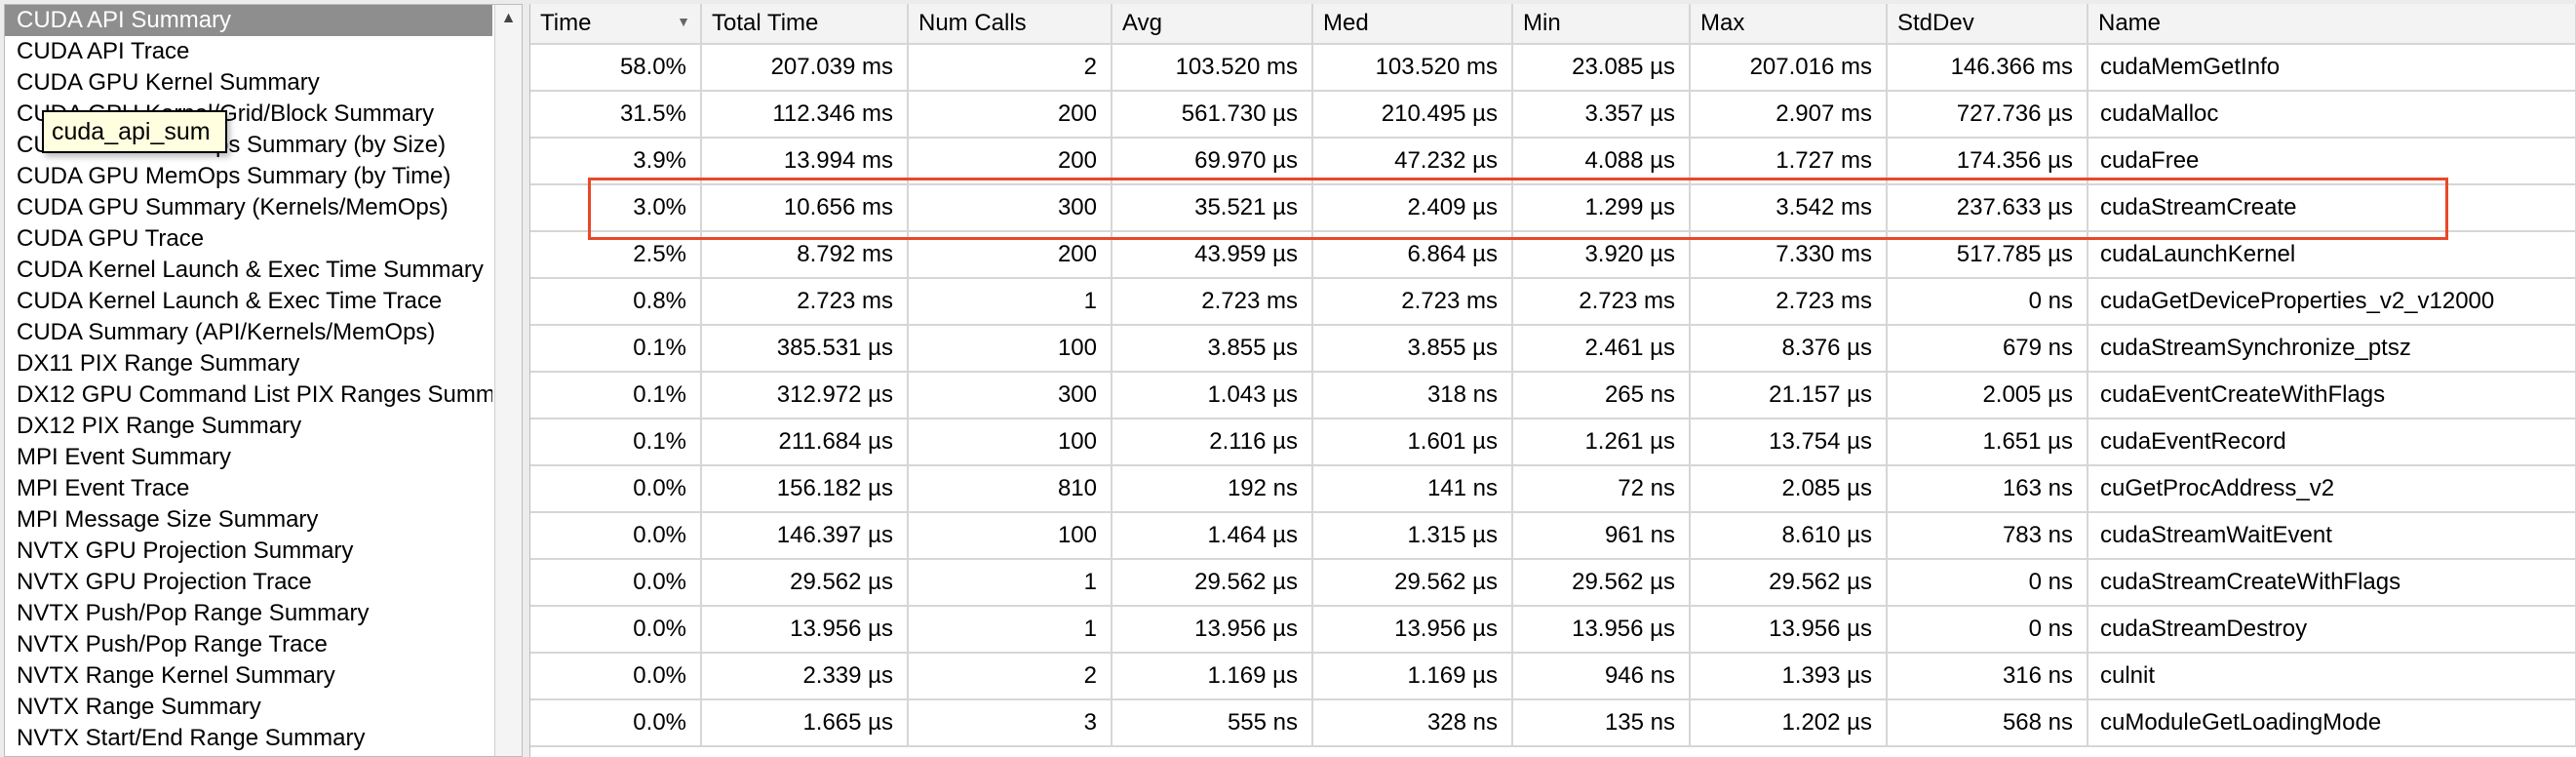  I want to click on report-list-item: CUDA GPU Trace, so click(248, 239).